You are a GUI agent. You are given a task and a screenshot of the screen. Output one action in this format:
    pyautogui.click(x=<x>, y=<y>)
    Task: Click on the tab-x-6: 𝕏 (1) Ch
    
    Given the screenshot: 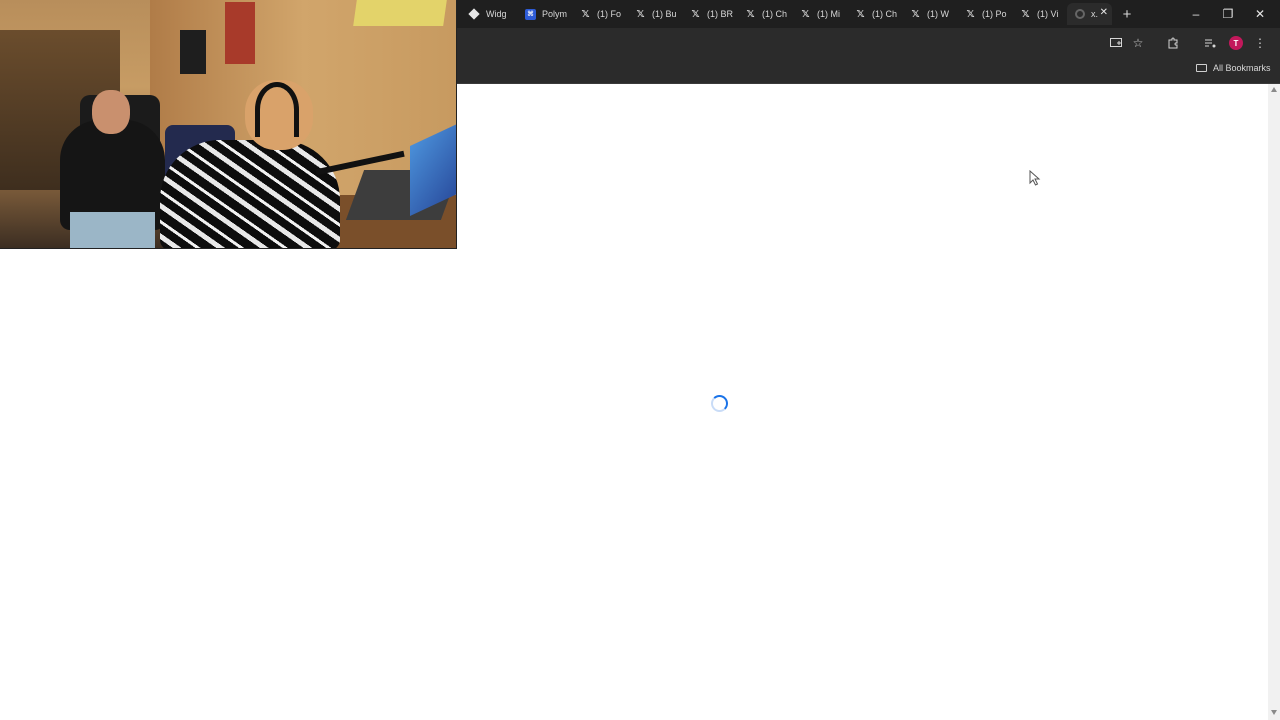 What is the action you would take?
    pyautogui.click(x=874, y=14)
    